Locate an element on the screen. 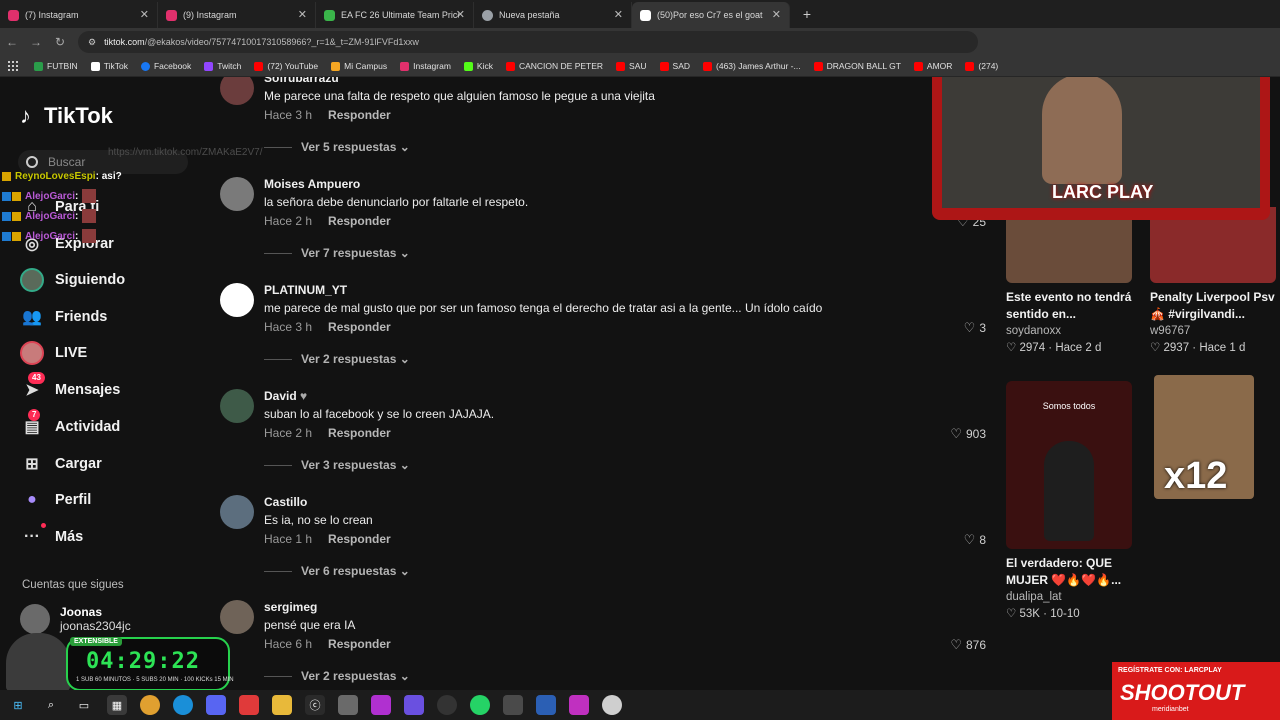 This screenshot has width=1280, height=720. bookmark: SAU is located at coordinates (631, 66).